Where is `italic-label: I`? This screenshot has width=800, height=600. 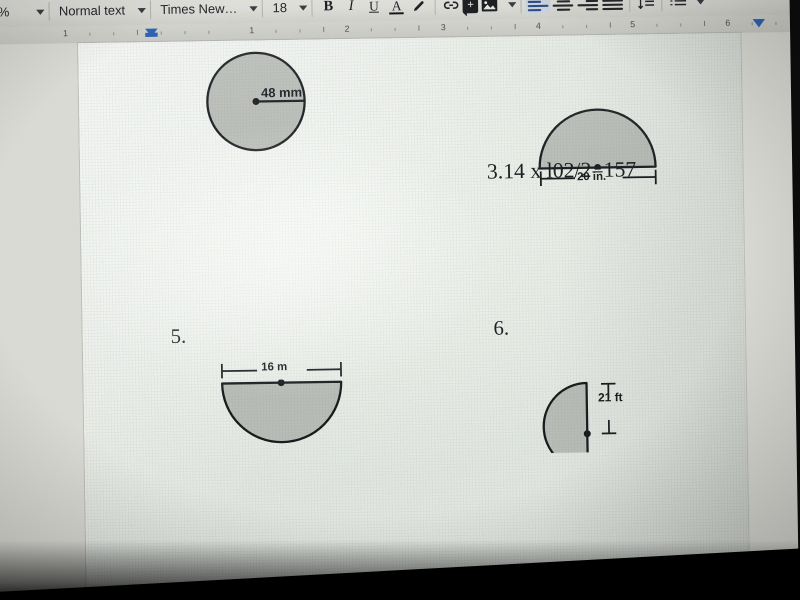
italic-label: I is located at coordinates (351, 7).